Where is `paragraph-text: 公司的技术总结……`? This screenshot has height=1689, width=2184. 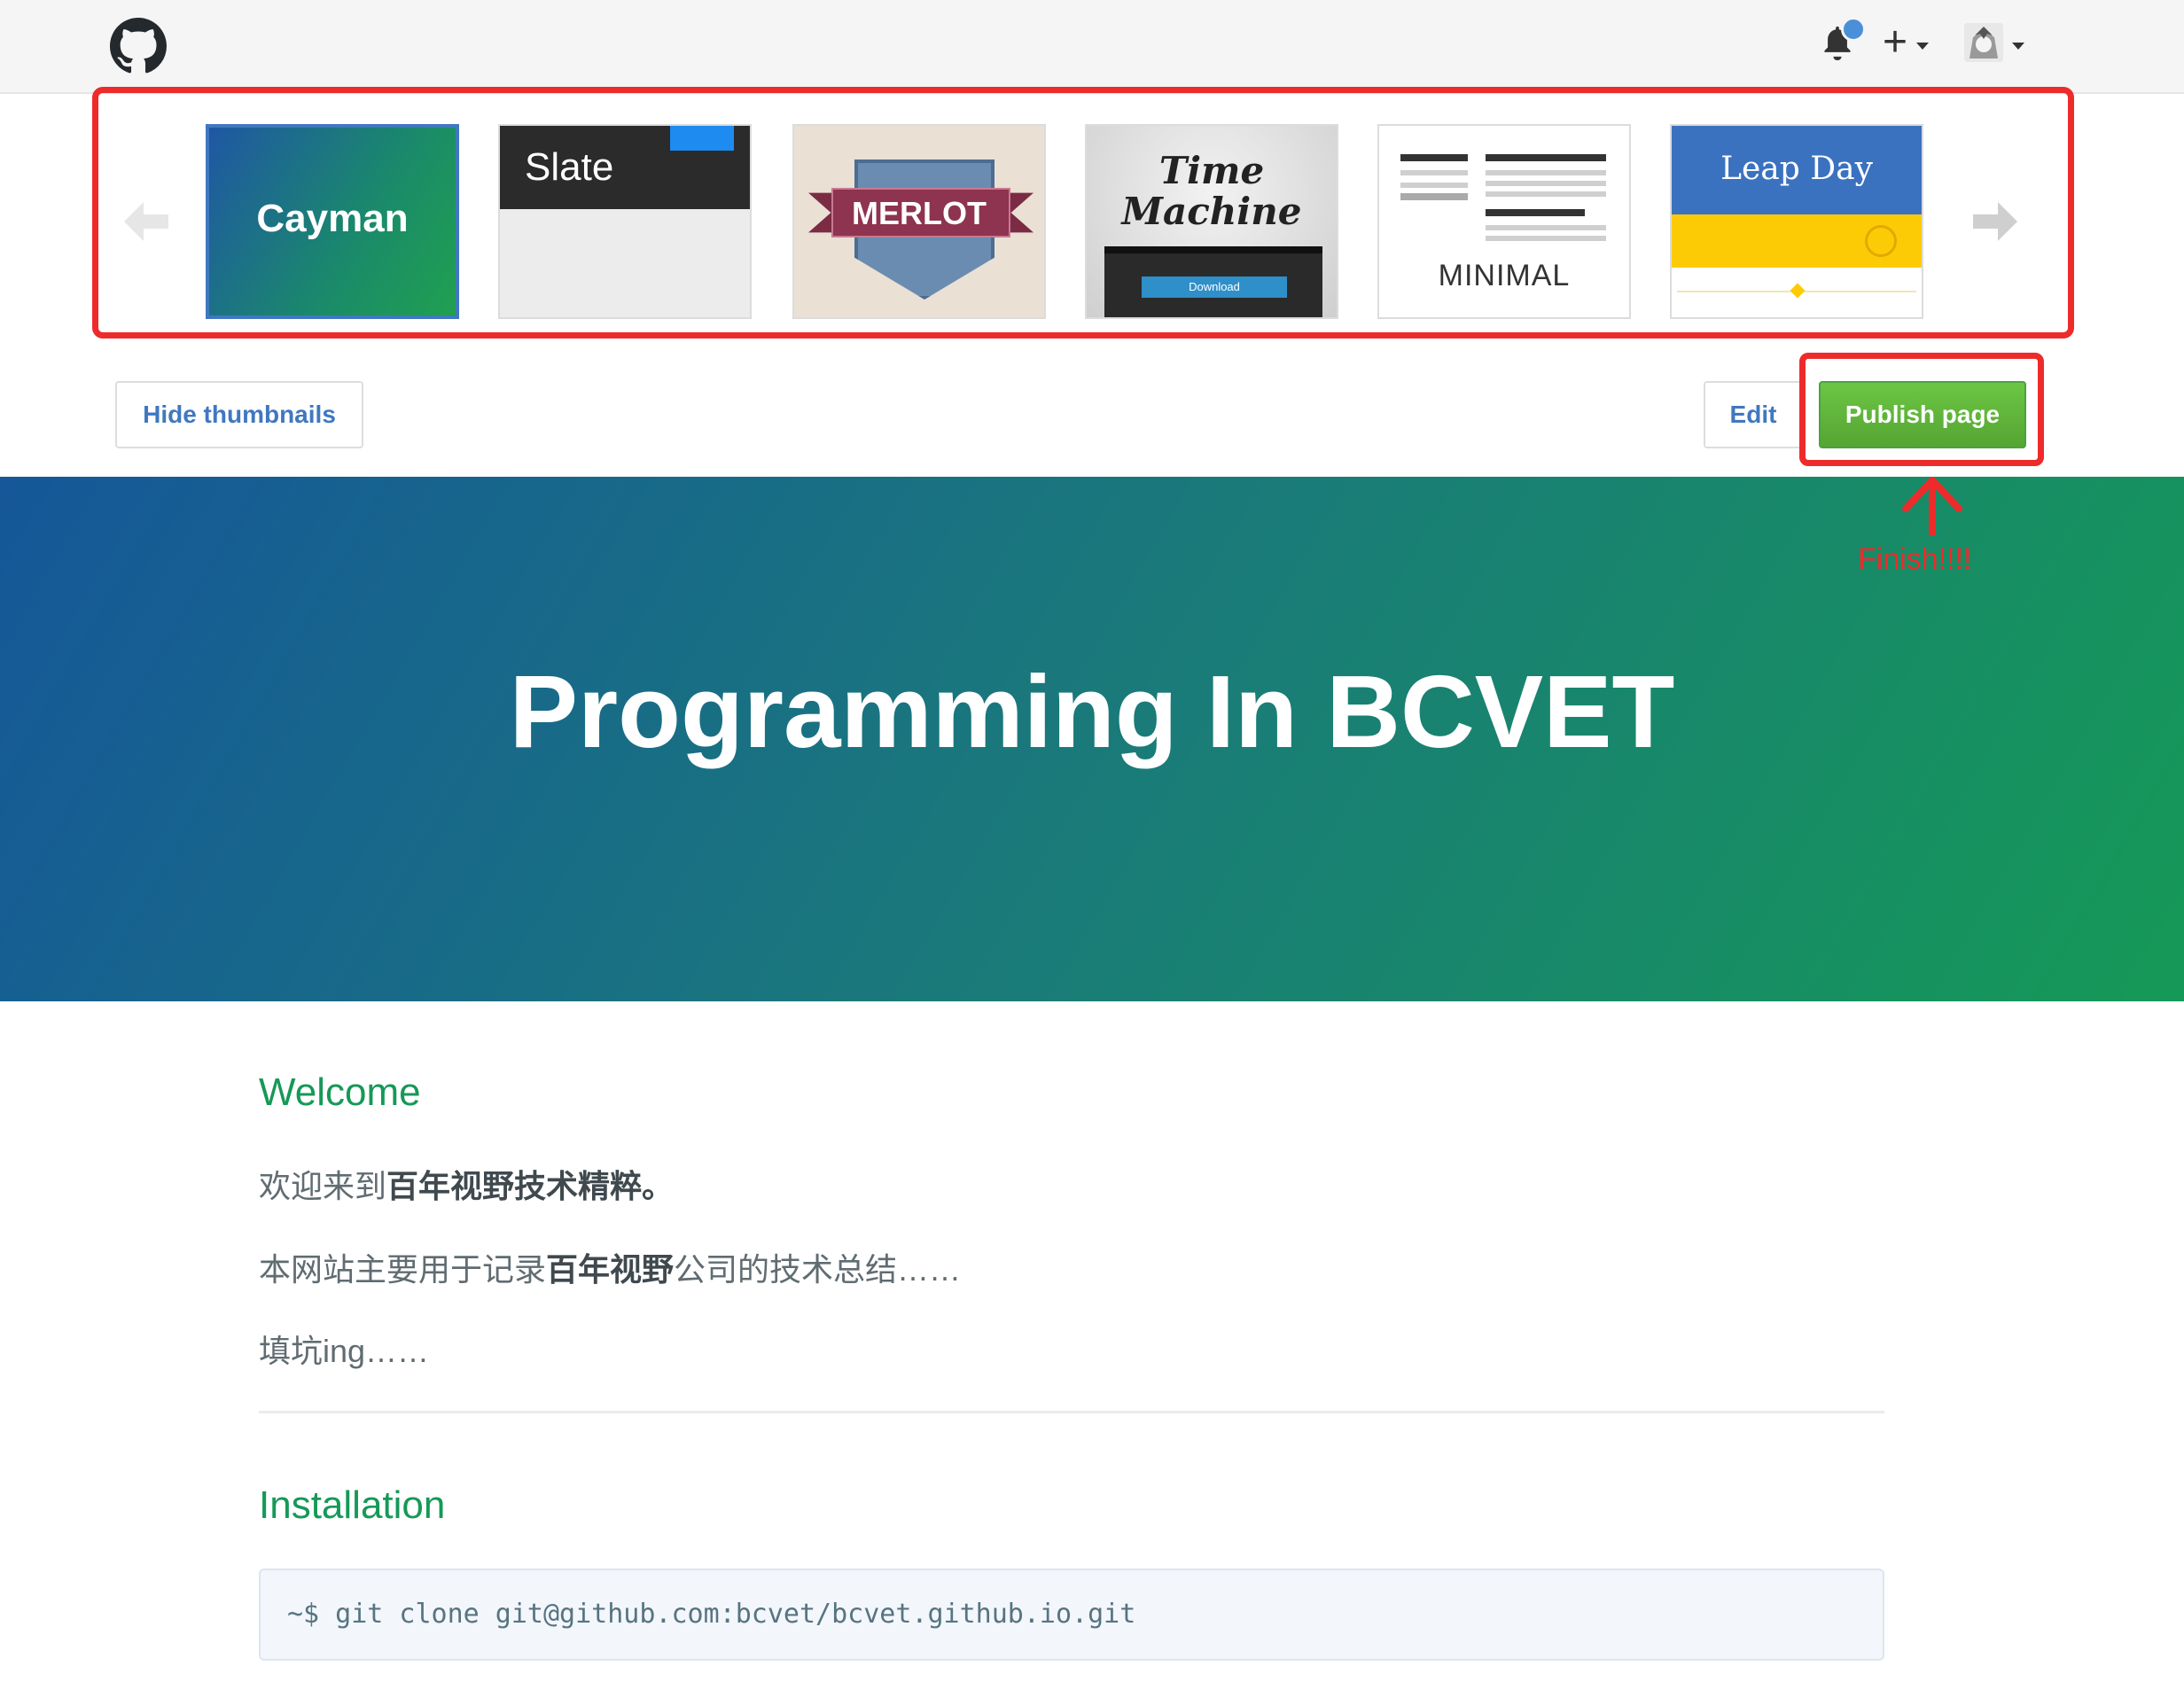
paragraph-text: 公司的技术总结…… is located at coordinates (818, 1269).